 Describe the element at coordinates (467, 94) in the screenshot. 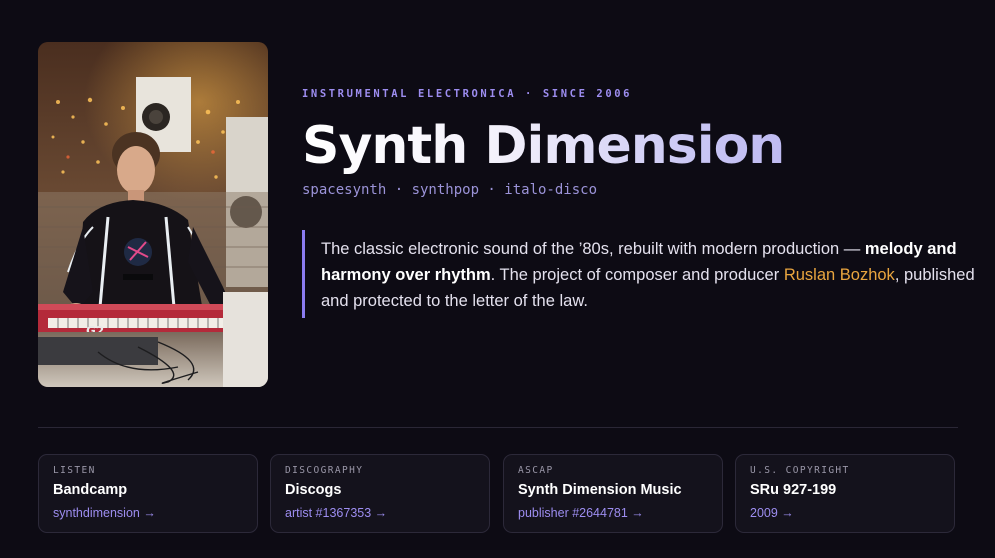

I see `hero-eyebrow: INSTRUMENTAL ELECTRONICA · SINCE 2006` at that location.